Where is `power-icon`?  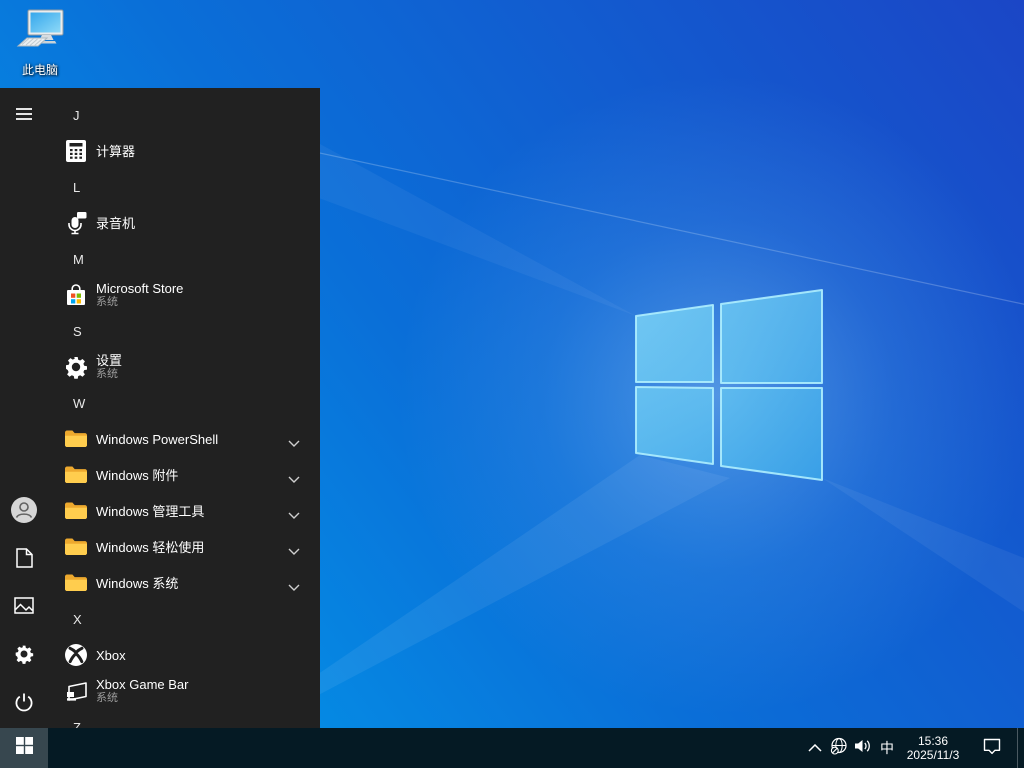
power-icon is located at coordinates (24, 704).